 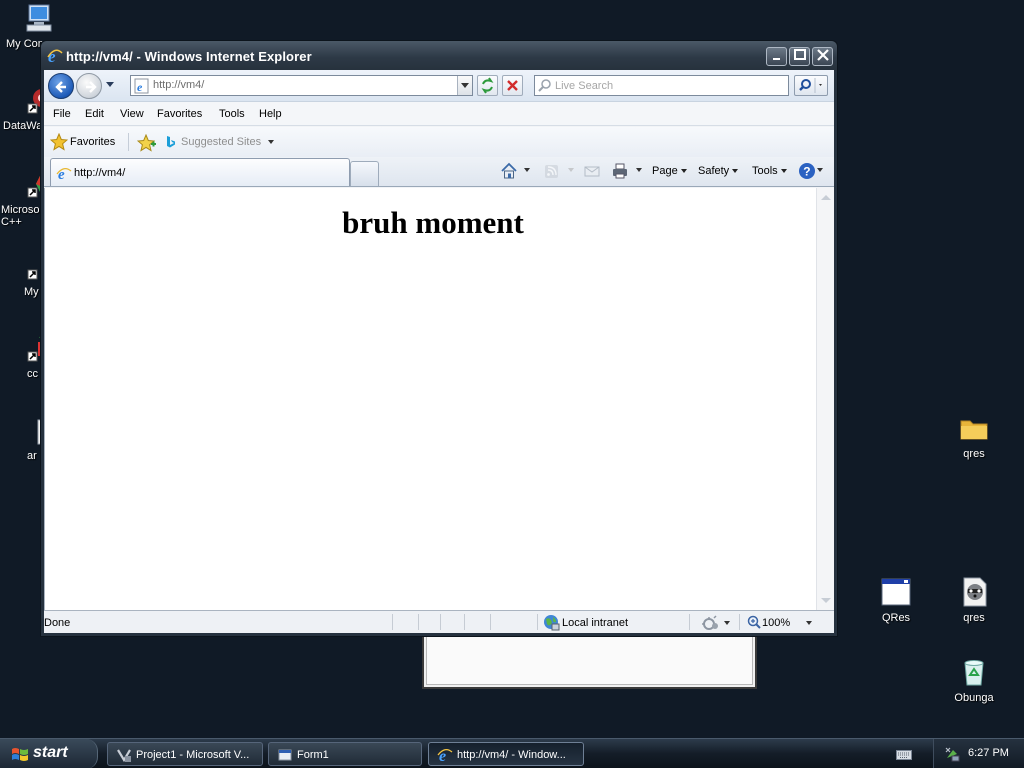 What do you see at coordinates (952, 755) in the screenshot?
I see `network-icon` at bounding box center [952, 755].